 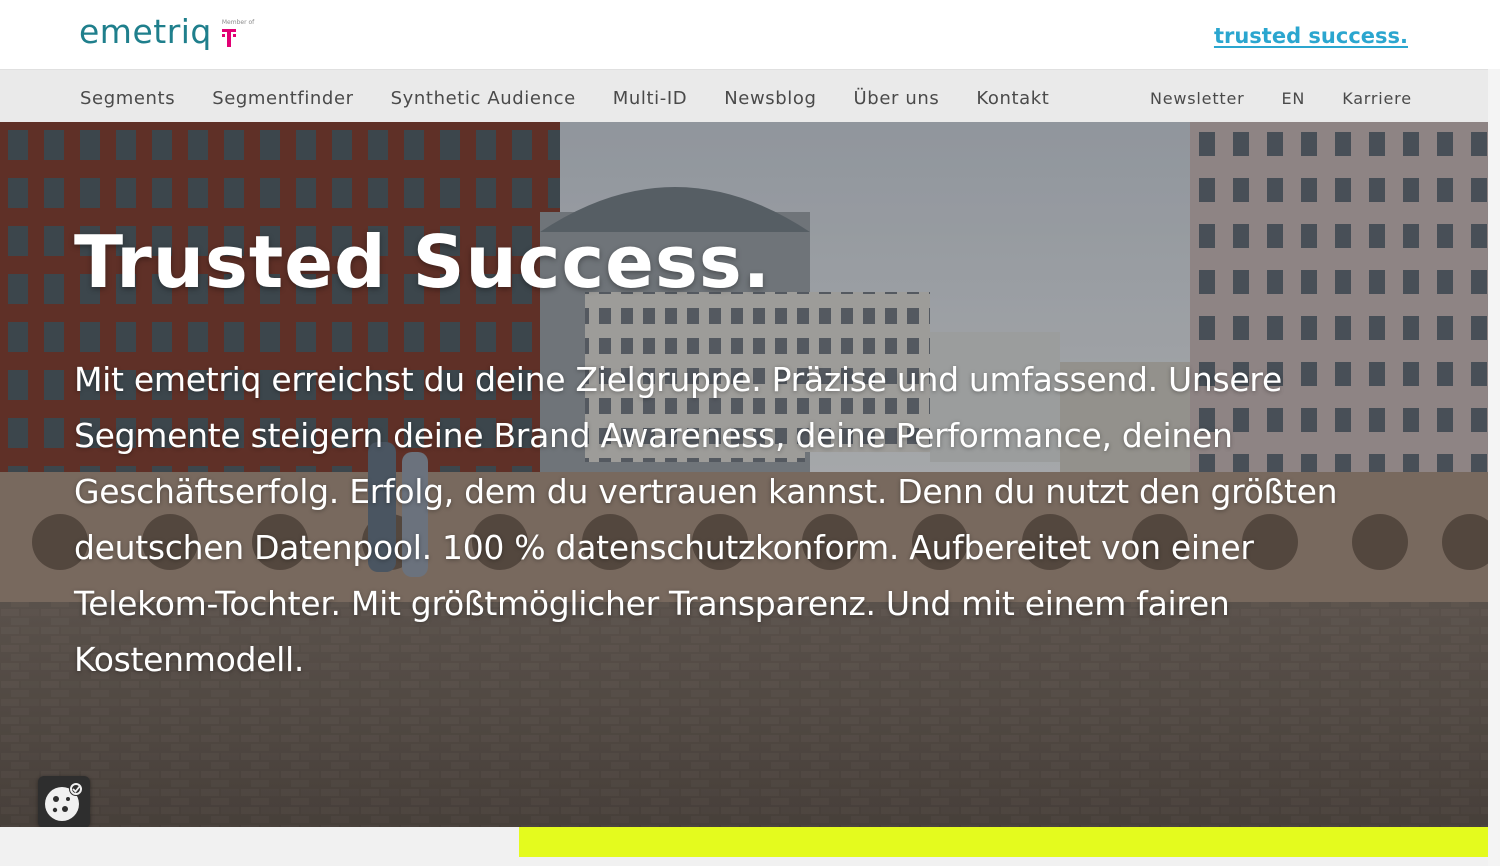 I want to click on nav-item-segments: Segments, so click(x=127, y=98).